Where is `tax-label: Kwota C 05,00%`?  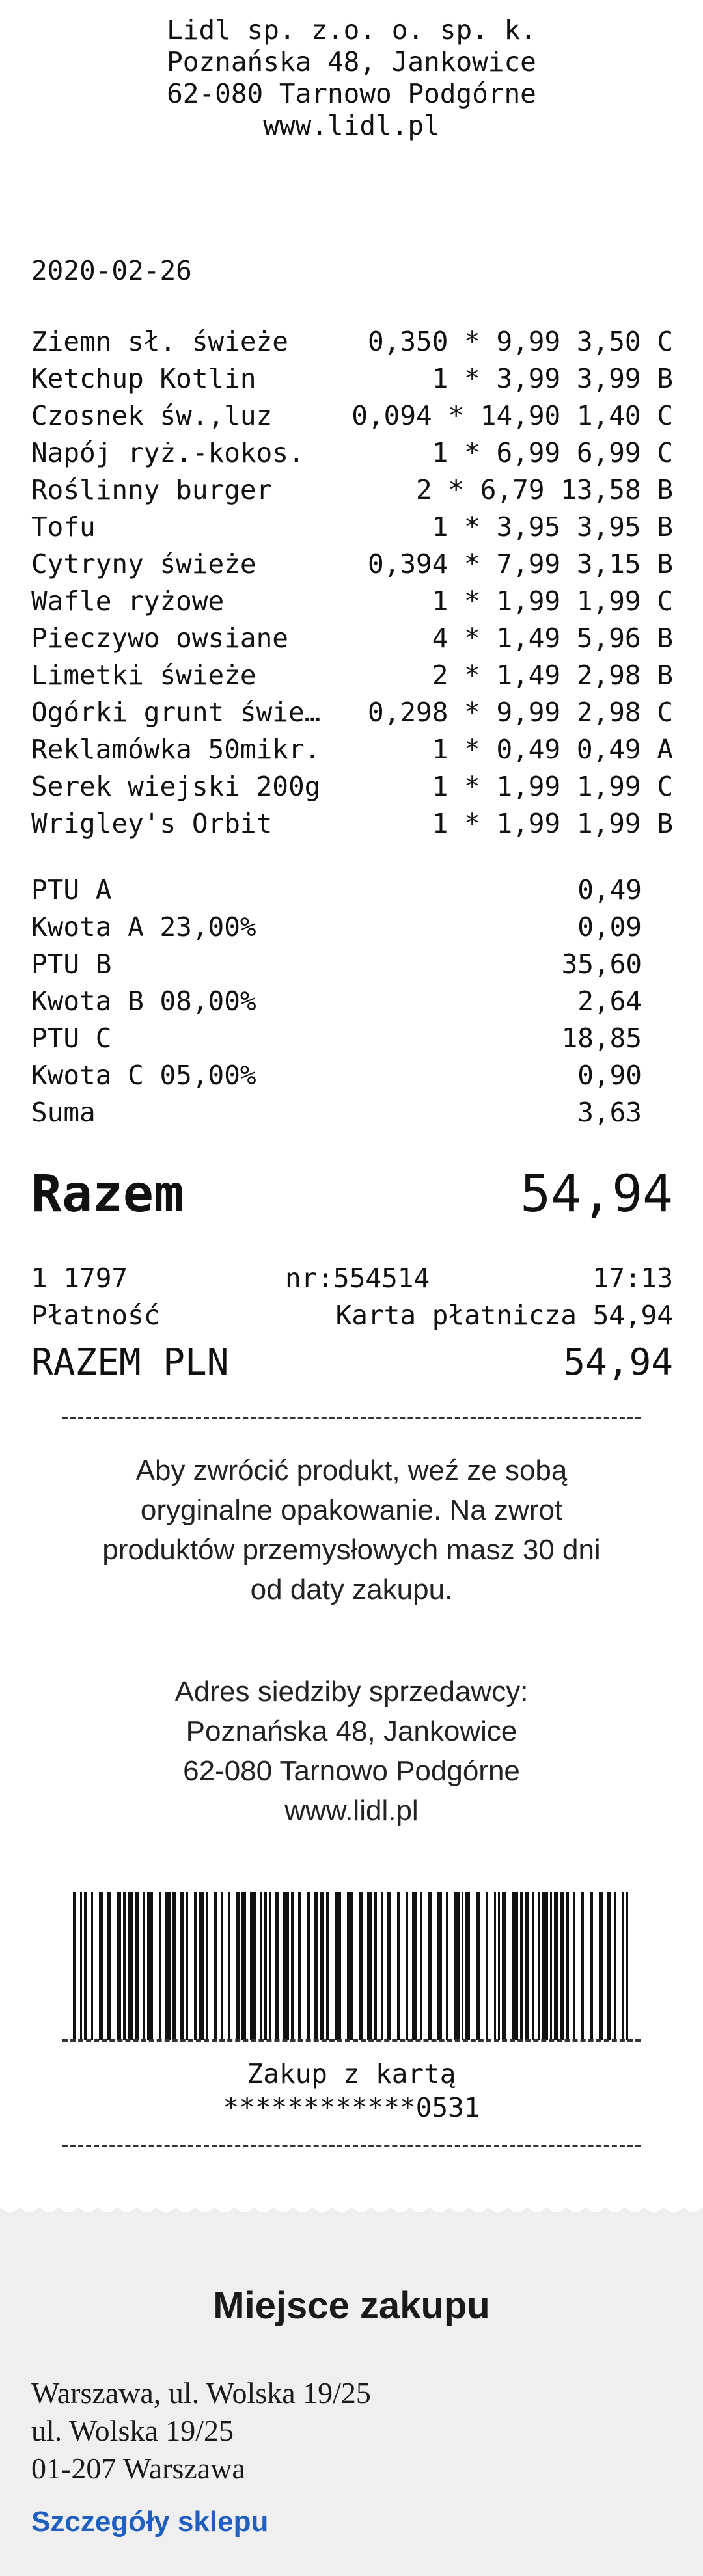 tax-label: Kwota C 05,00% is located at coordinates (143, 1075).